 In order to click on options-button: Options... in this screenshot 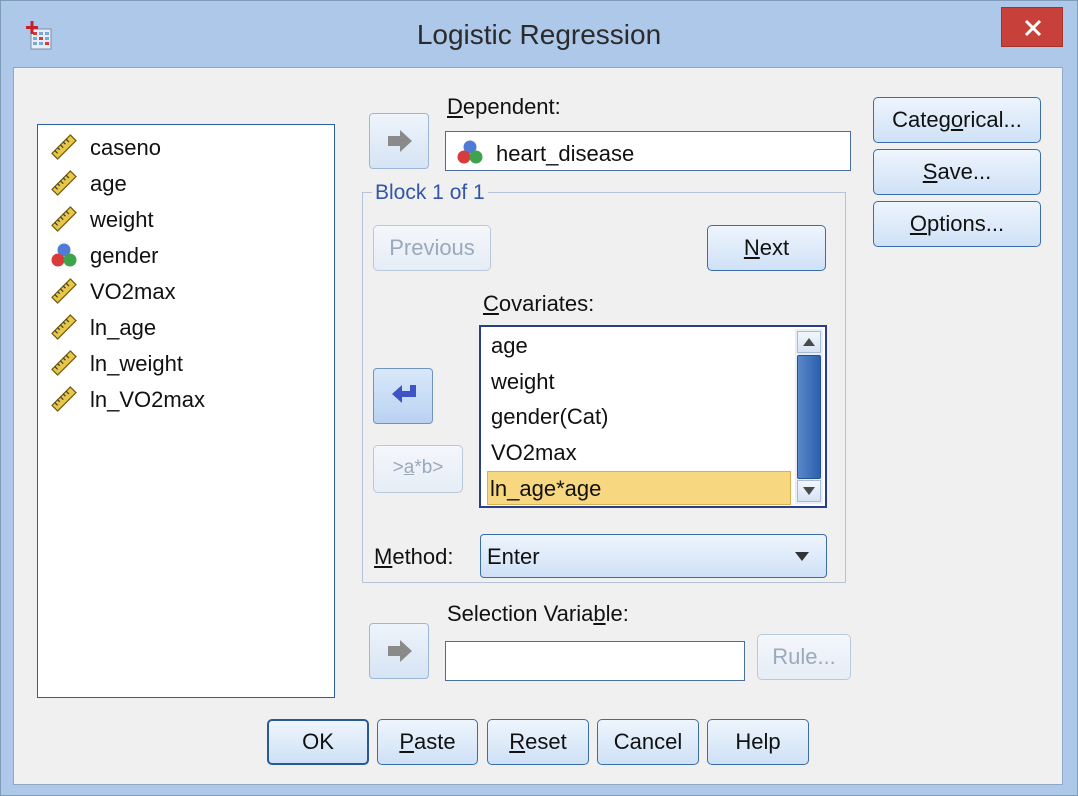, I will do `click(957, 224)`.